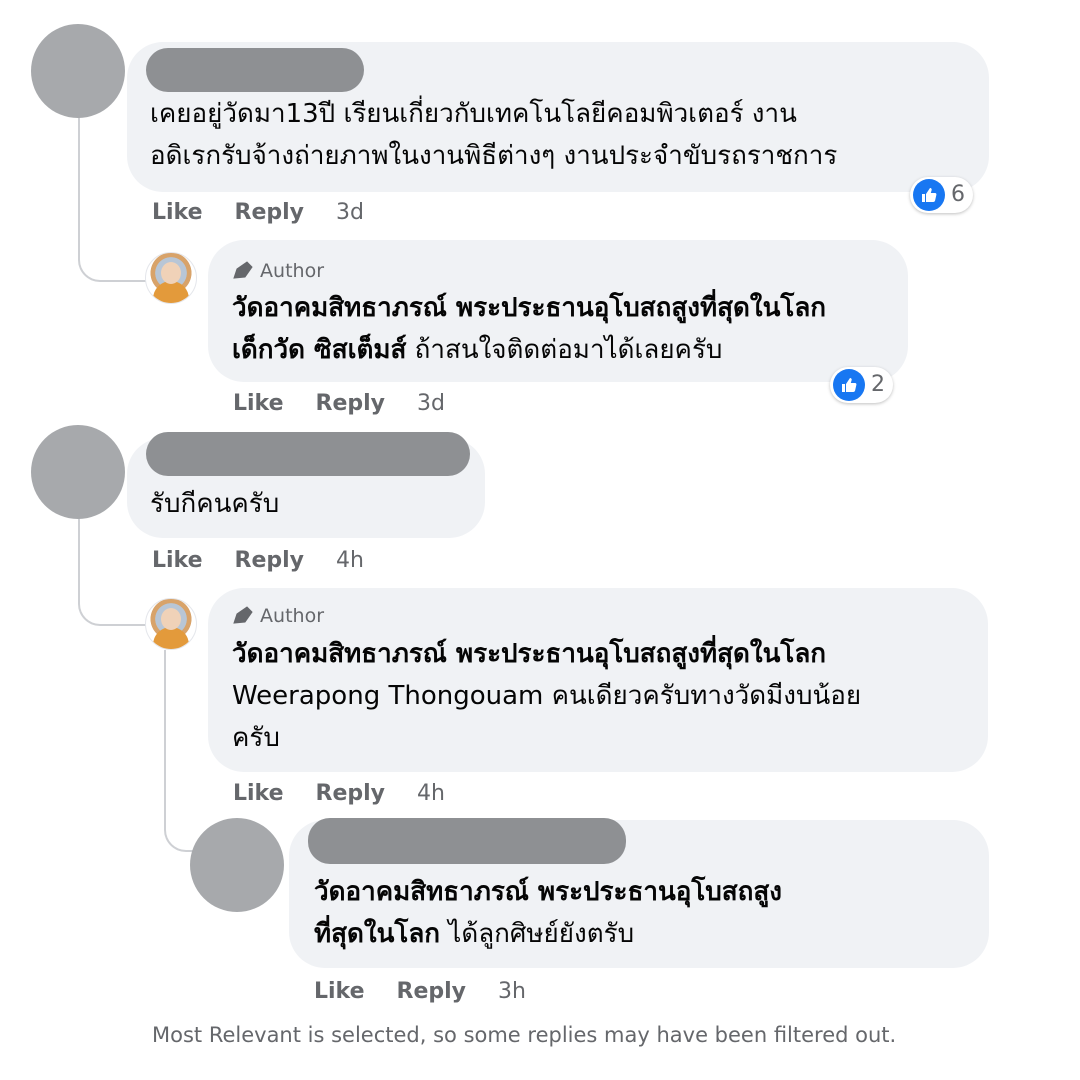 The height and width of the screenshot is (1080, 1080). Describe the element at coordinates (958, 194) in the screenshot. I see `reaction-count: 6` at that location.